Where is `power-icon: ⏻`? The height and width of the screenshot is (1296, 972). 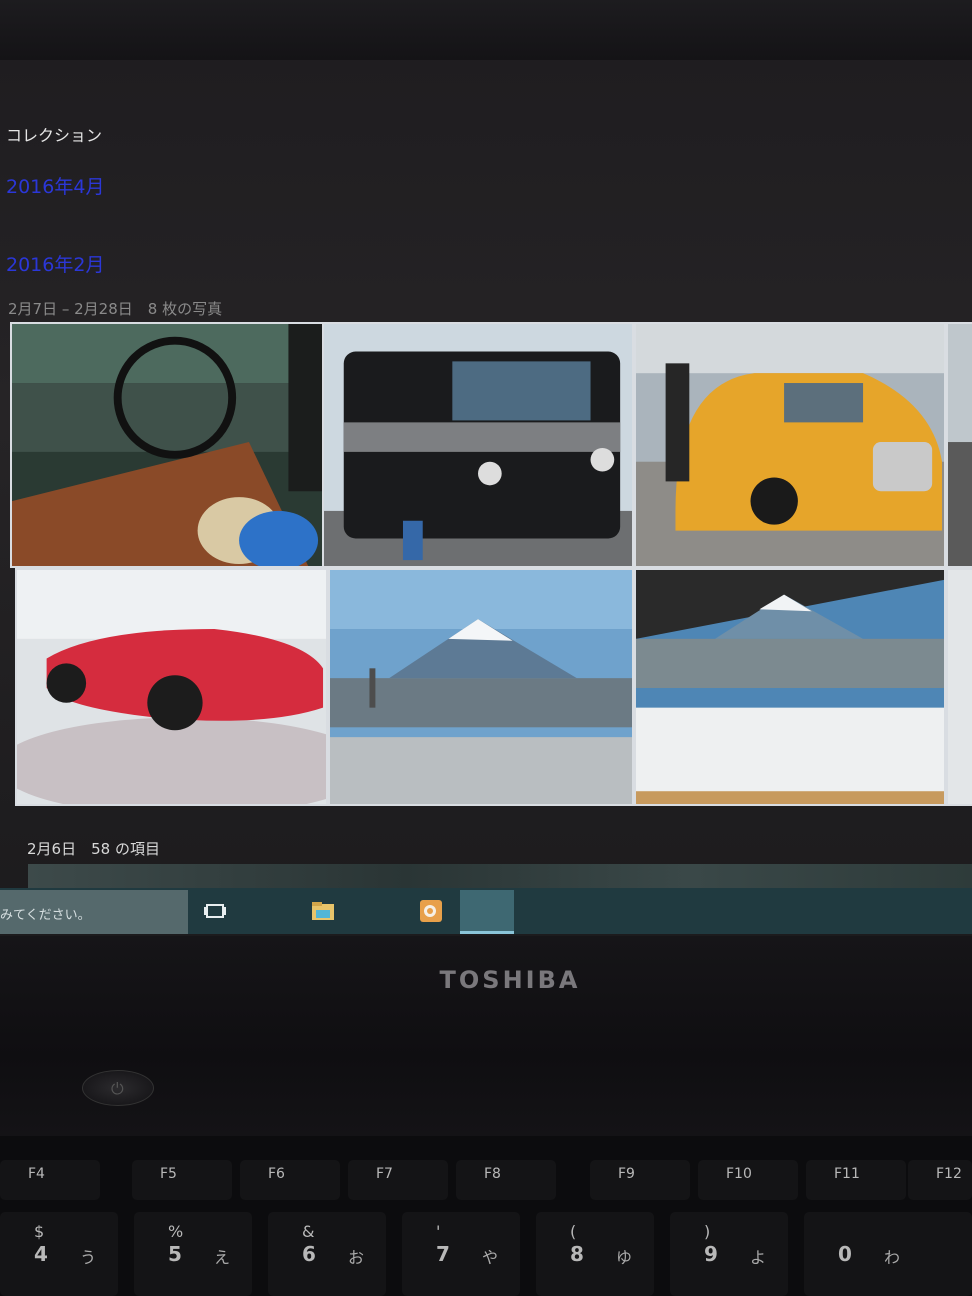 power-icon: ⏻ is located at coordinates (117, 1088).